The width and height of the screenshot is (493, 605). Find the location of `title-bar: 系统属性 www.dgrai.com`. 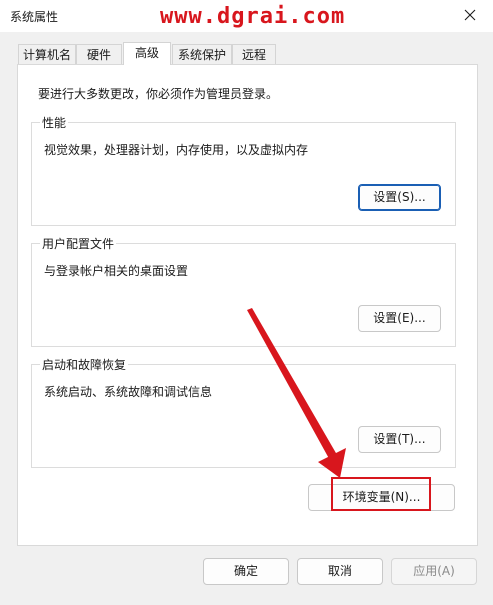

title-bar: 系统属性 www.dgrai.com is located at coordinates (246, 16).